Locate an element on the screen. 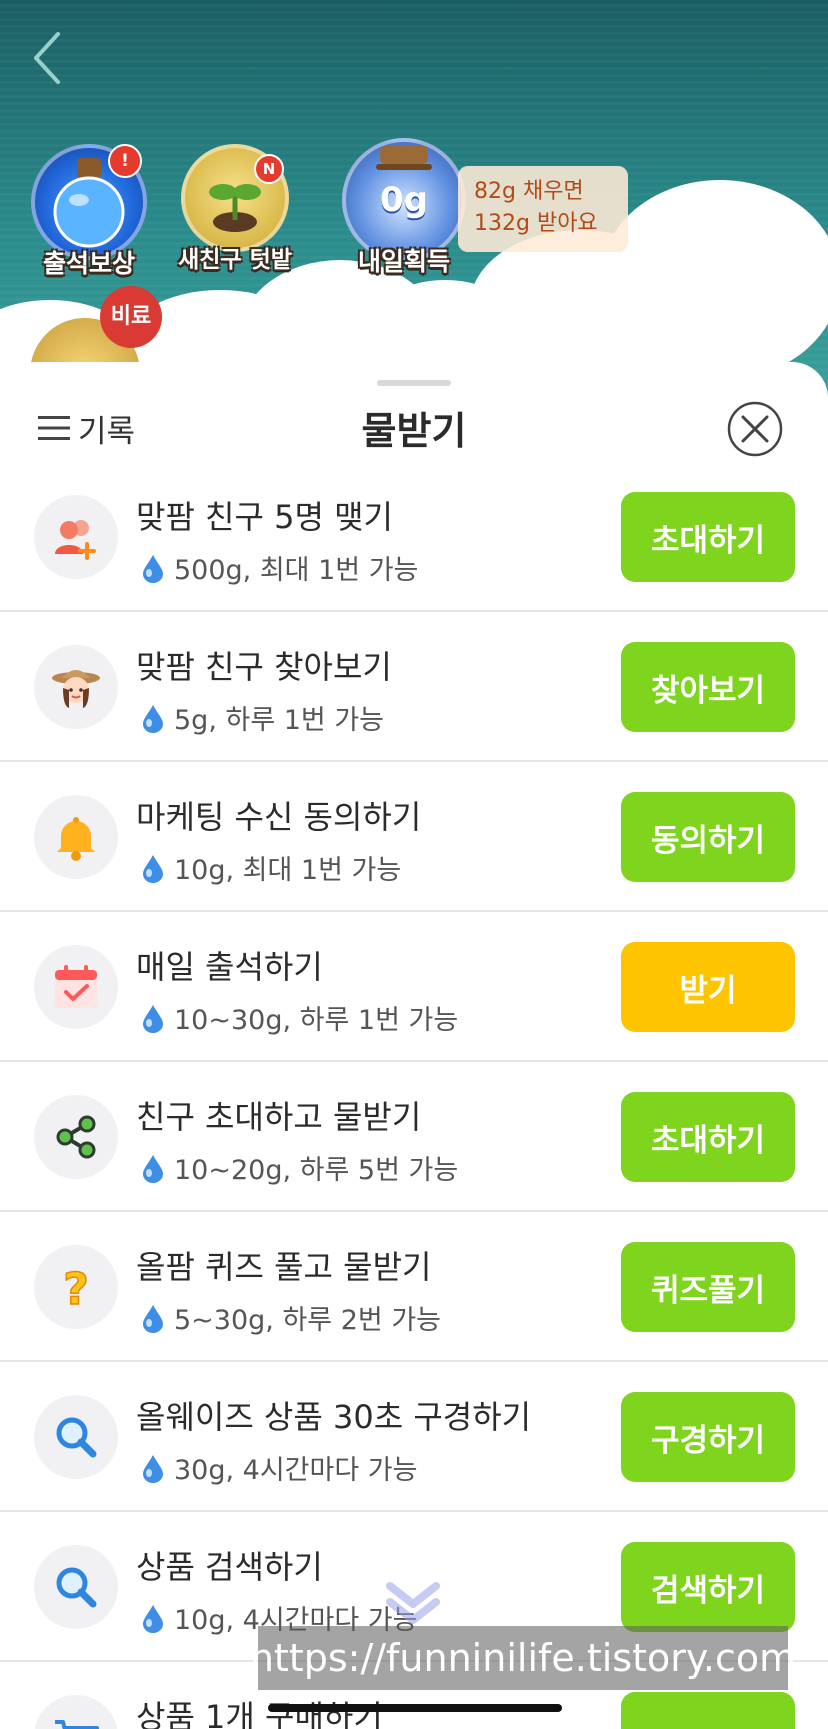 This screenshot has width=828, height=1729. watermark: https://funninilife.tistory.com is located at coordinates (523, 1658).